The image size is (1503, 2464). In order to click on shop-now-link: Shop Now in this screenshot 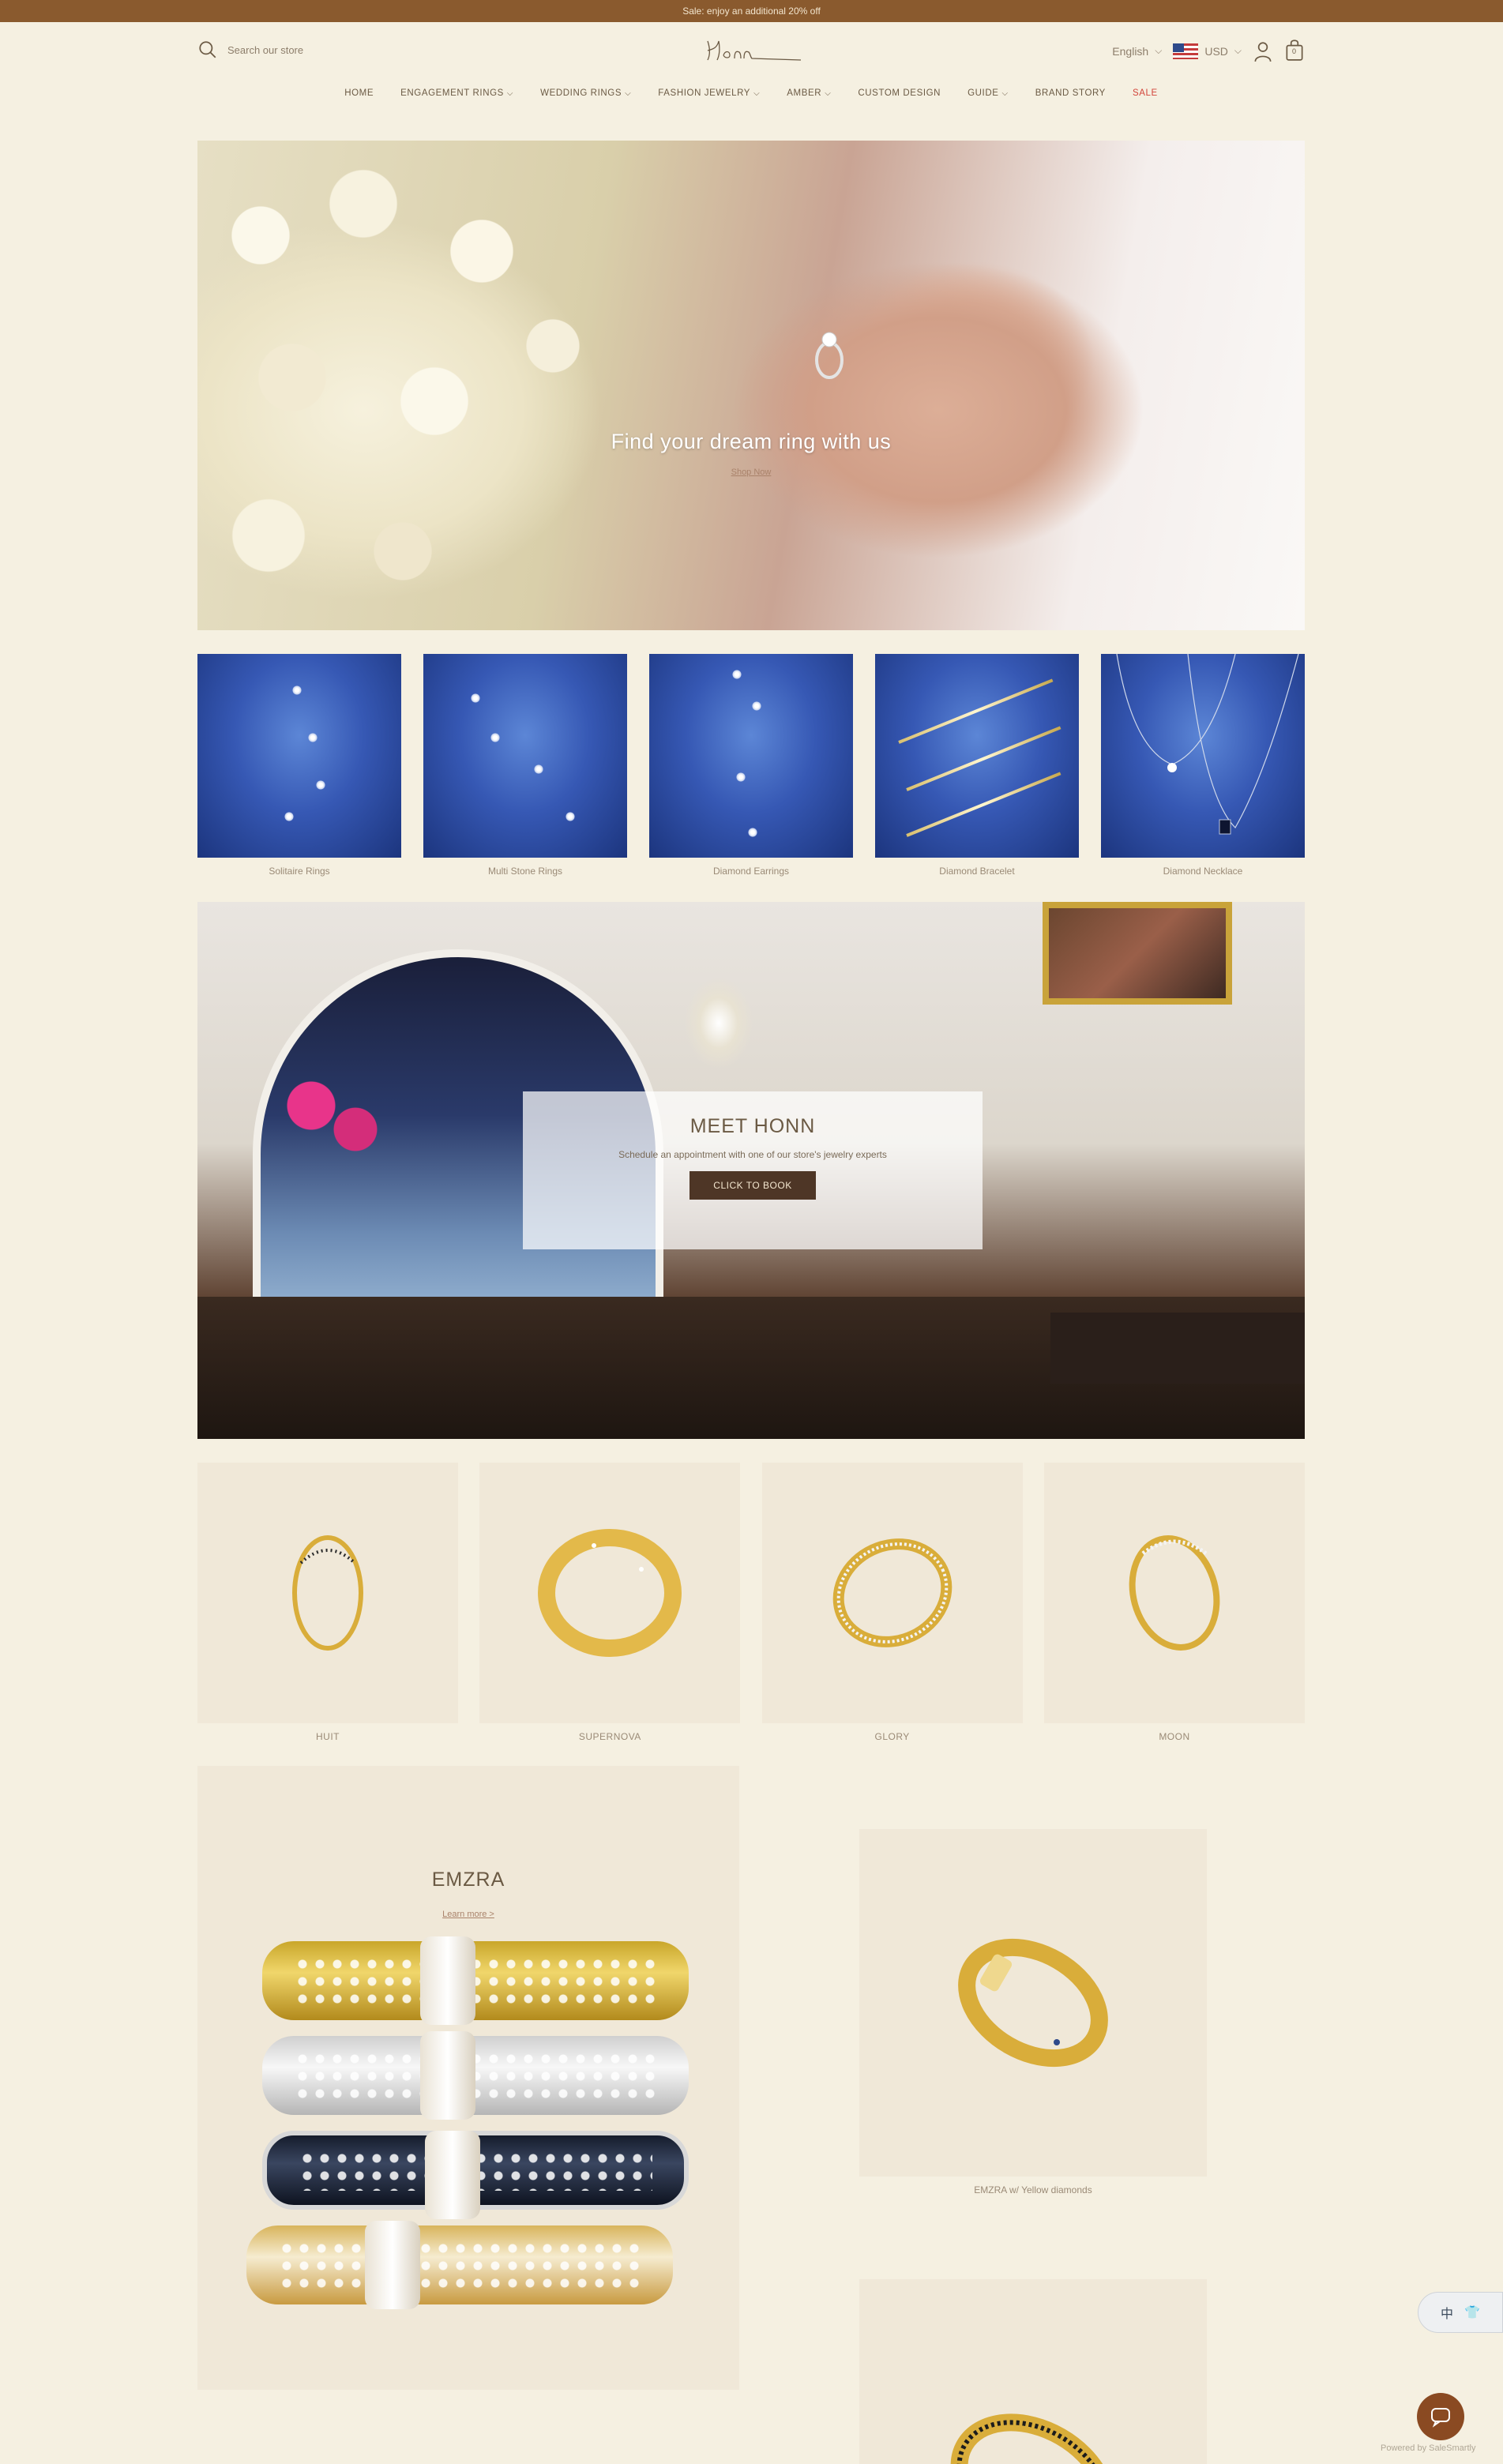, I will do `click(751, 472)`.